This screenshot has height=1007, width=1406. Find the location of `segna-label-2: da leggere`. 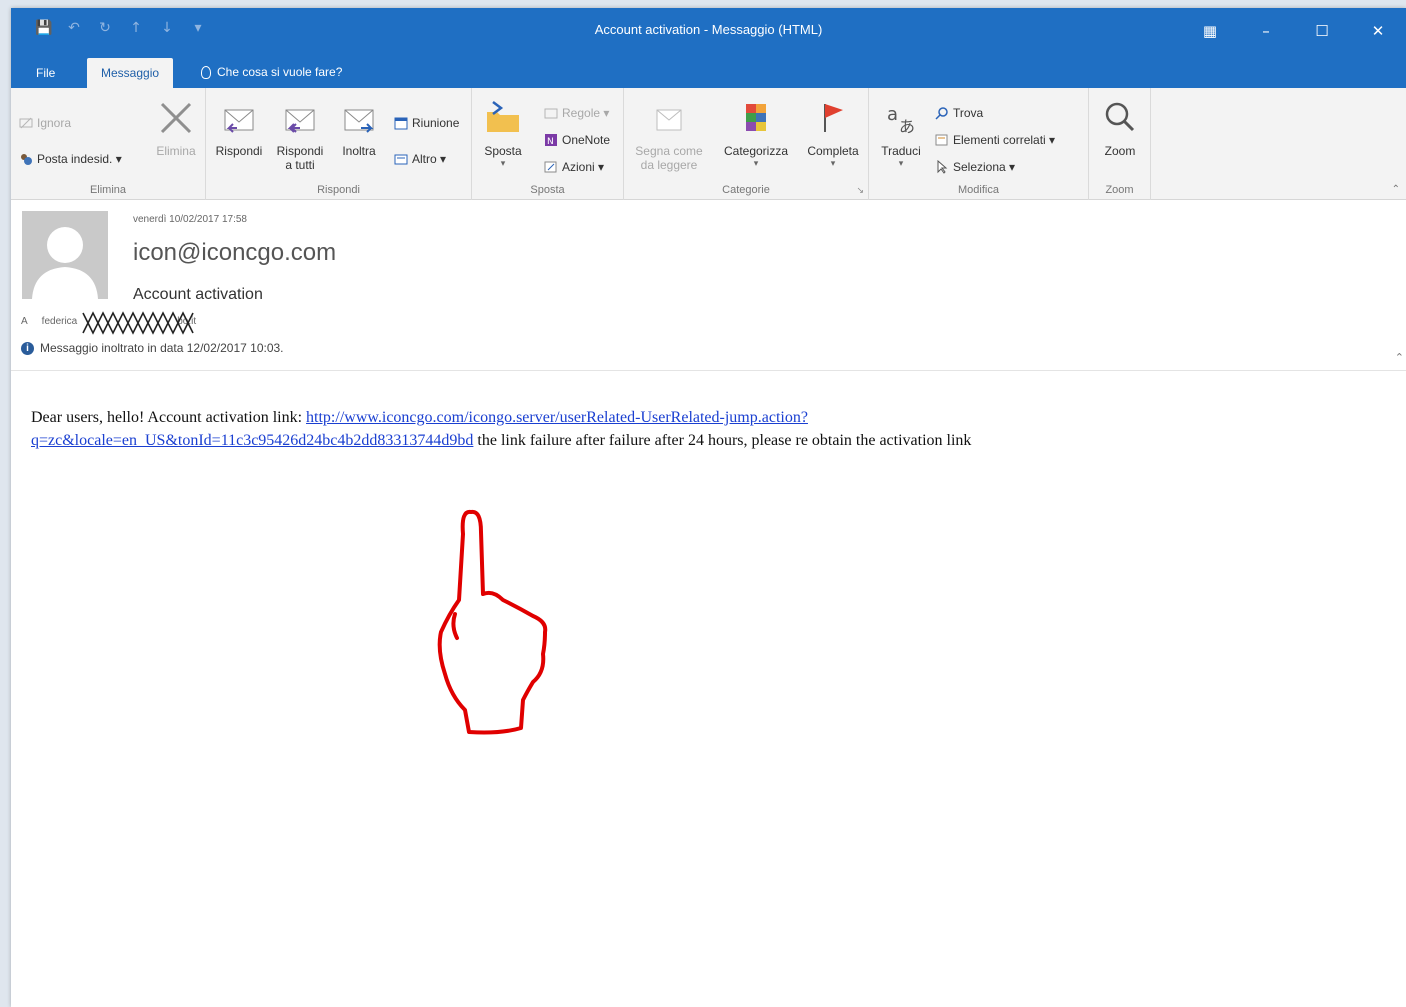

segna-label-2: da leggere is located at coordinates (669, 165).